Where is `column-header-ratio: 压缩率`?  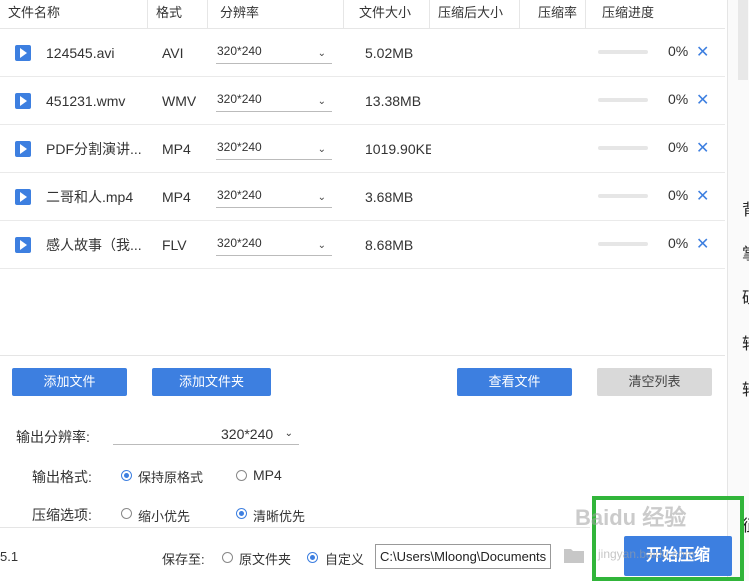 column-header-ratio: 压缩率 is located at coordinates (553, 14).